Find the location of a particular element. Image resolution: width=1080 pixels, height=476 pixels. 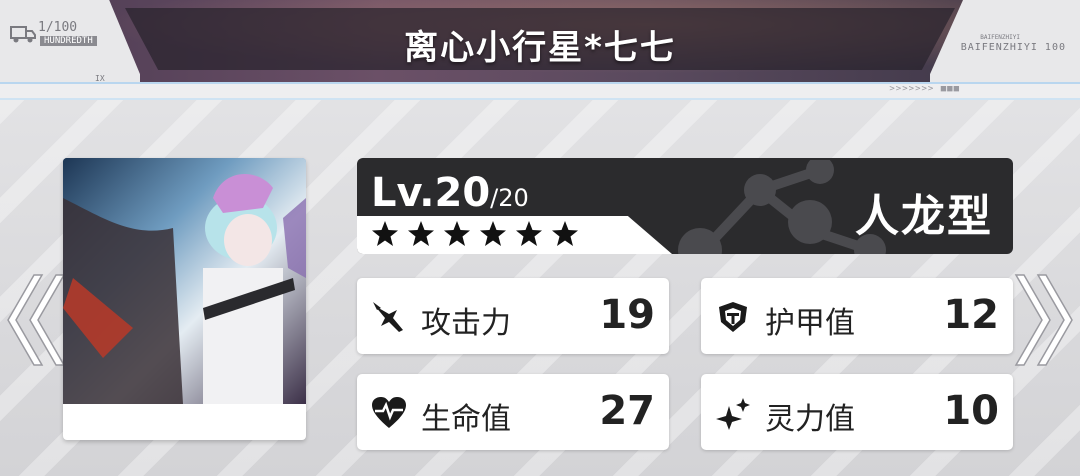

heart-icon is located at coordinates (389, 412).